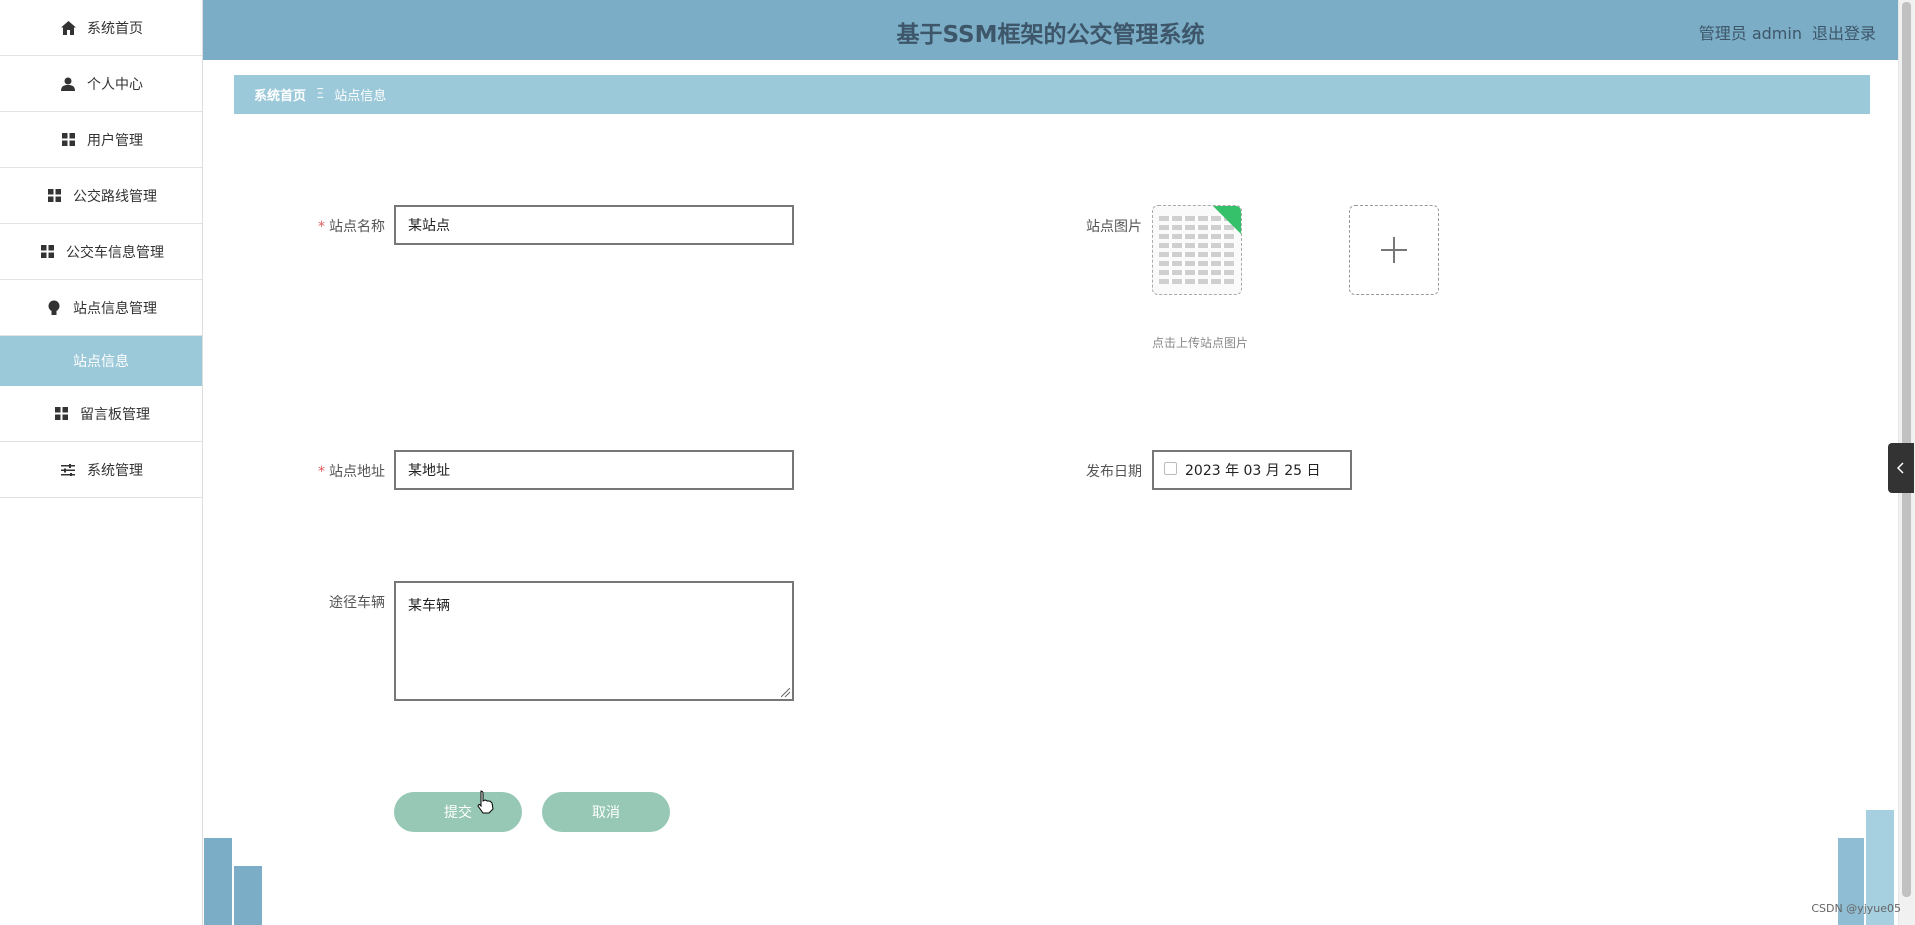  I want to click on top-header: 基于SSM框架的公交管理系统 管理员 admin 退出登录, so click(1050, 30).